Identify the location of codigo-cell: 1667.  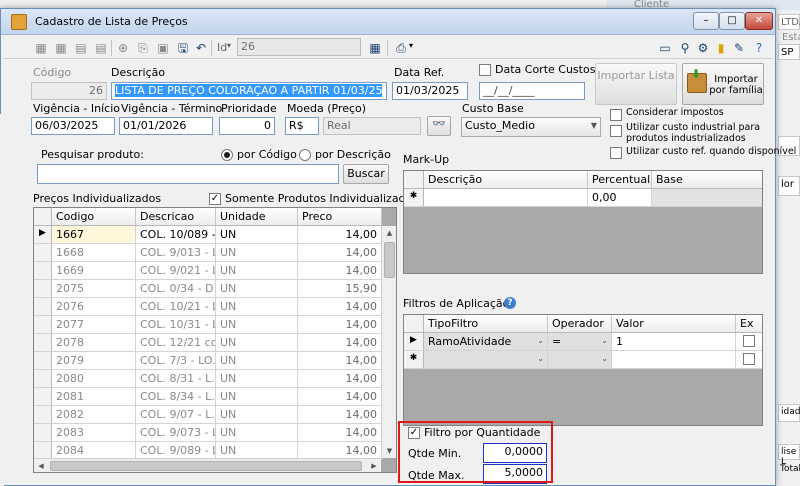
(94, 235).